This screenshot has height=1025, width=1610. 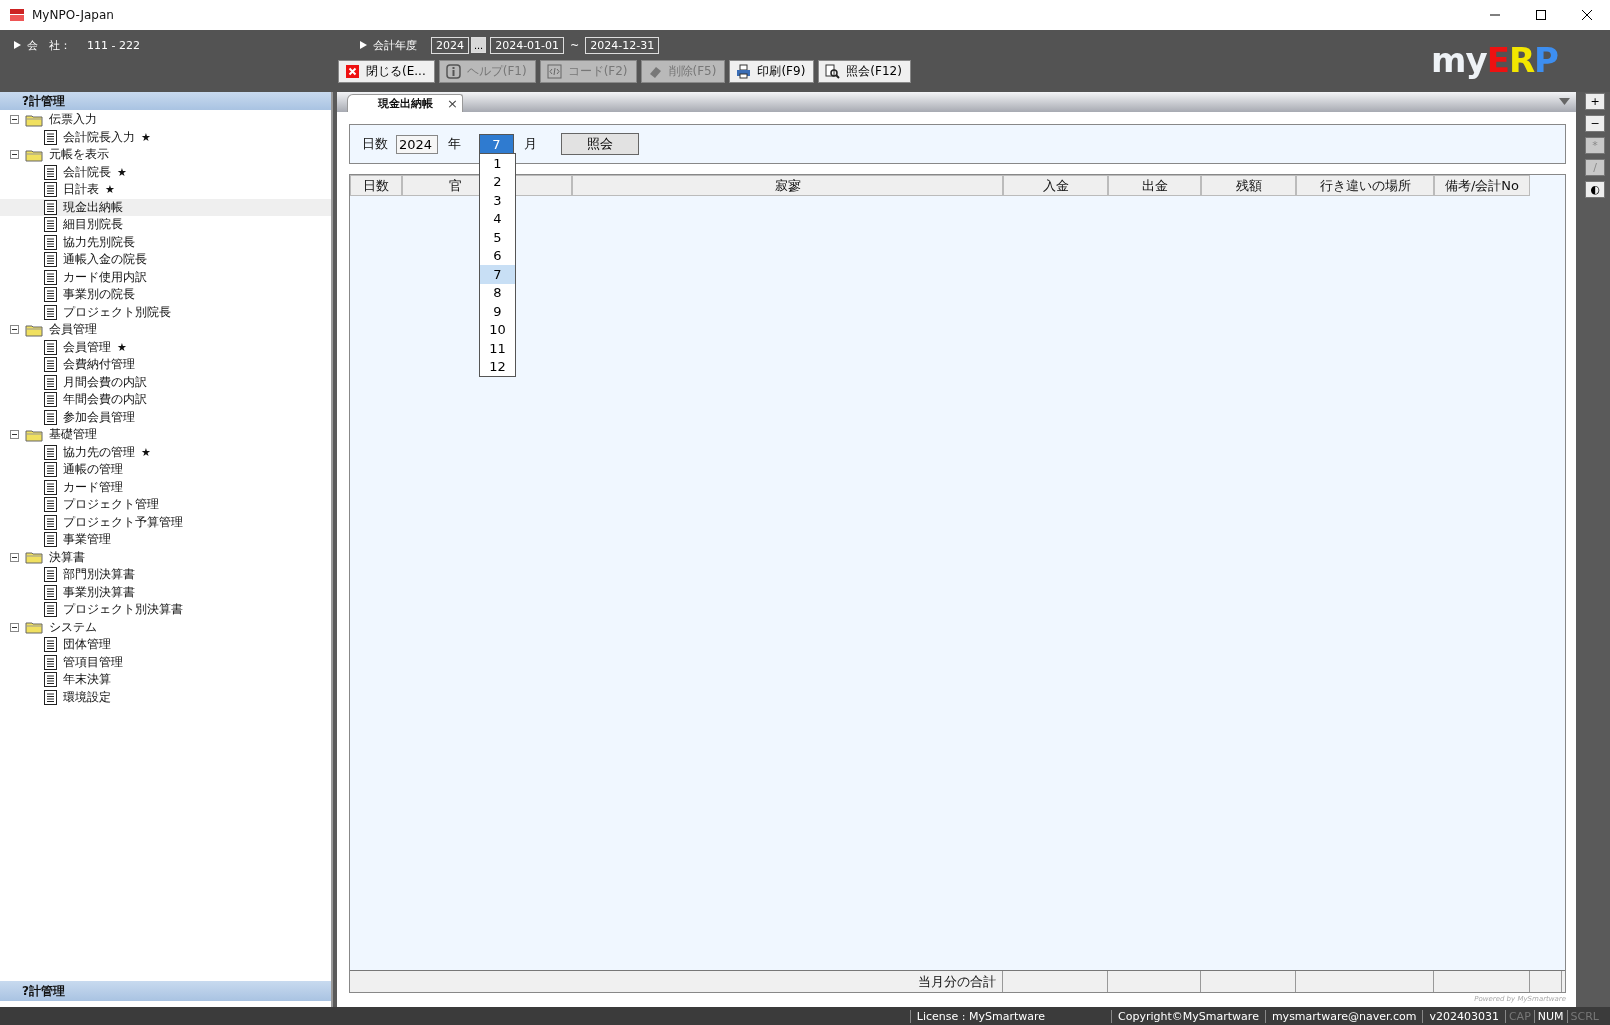 What do you see at coordinates (49, 45) in the screenshot?
I see `company-label: 会 社：` at bounding box center [49, 45].